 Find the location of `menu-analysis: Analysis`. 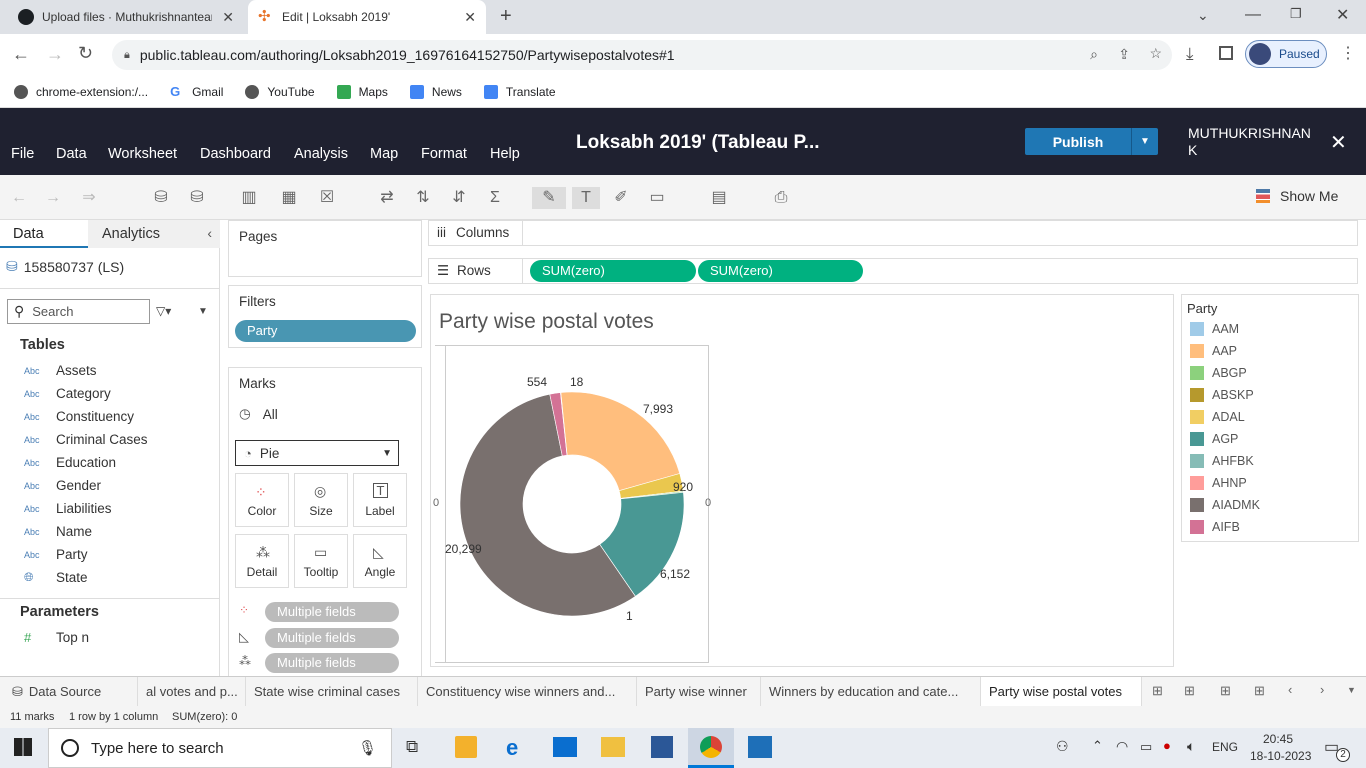

menu-analysis: Analysis is located at coordinates (321, 154).